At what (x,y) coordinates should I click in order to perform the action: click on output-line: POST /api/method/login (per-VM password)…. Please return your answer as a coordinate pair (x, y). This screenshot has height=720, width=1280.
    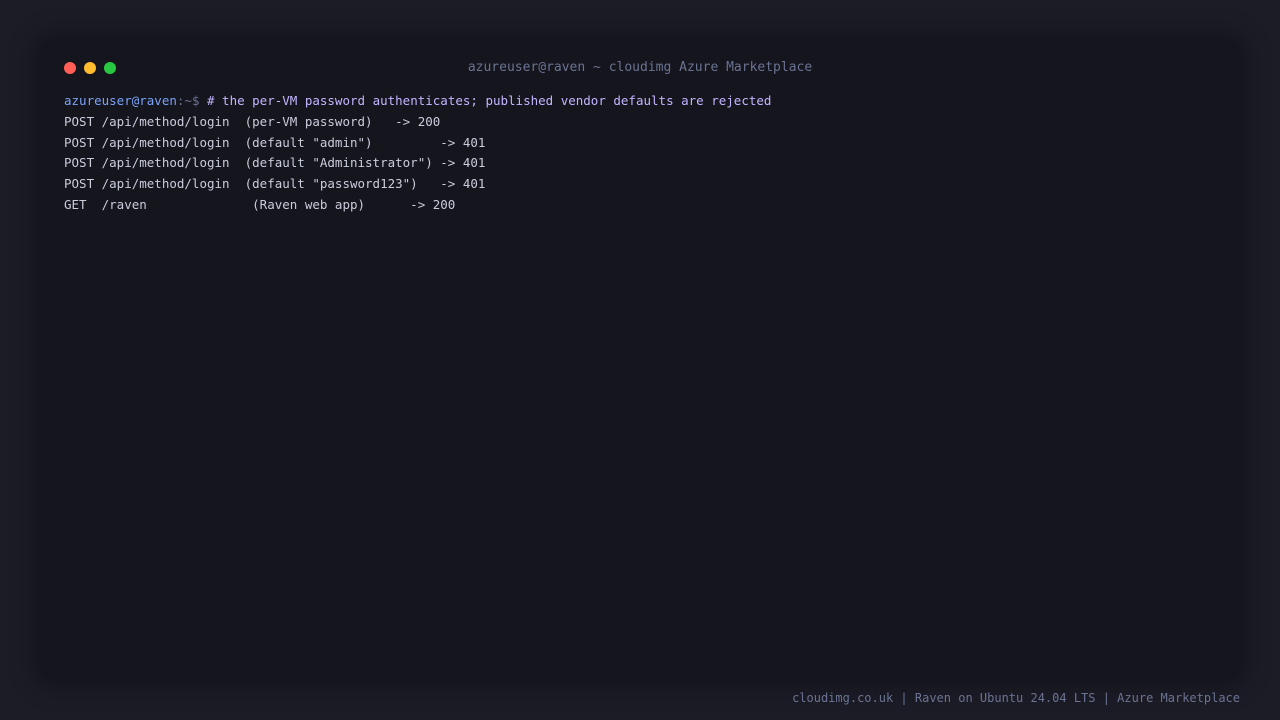
    Looking at the image, I should click on (252, 121).